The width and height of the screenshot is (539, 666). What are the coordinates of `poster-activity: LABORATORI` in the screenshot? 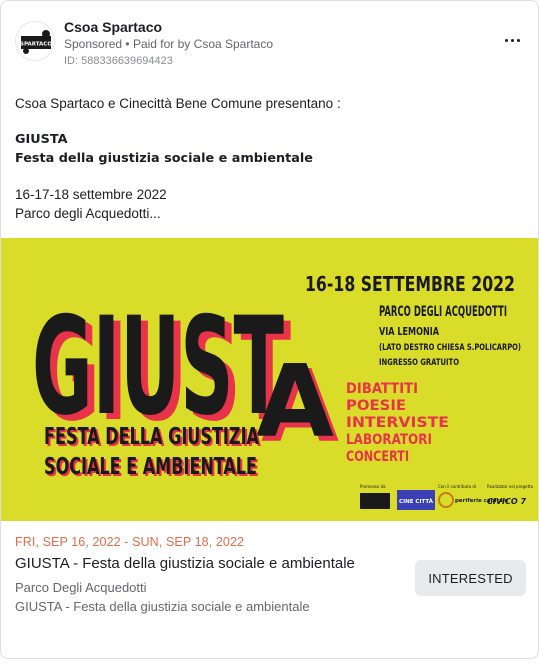 It's located at (389, 440).